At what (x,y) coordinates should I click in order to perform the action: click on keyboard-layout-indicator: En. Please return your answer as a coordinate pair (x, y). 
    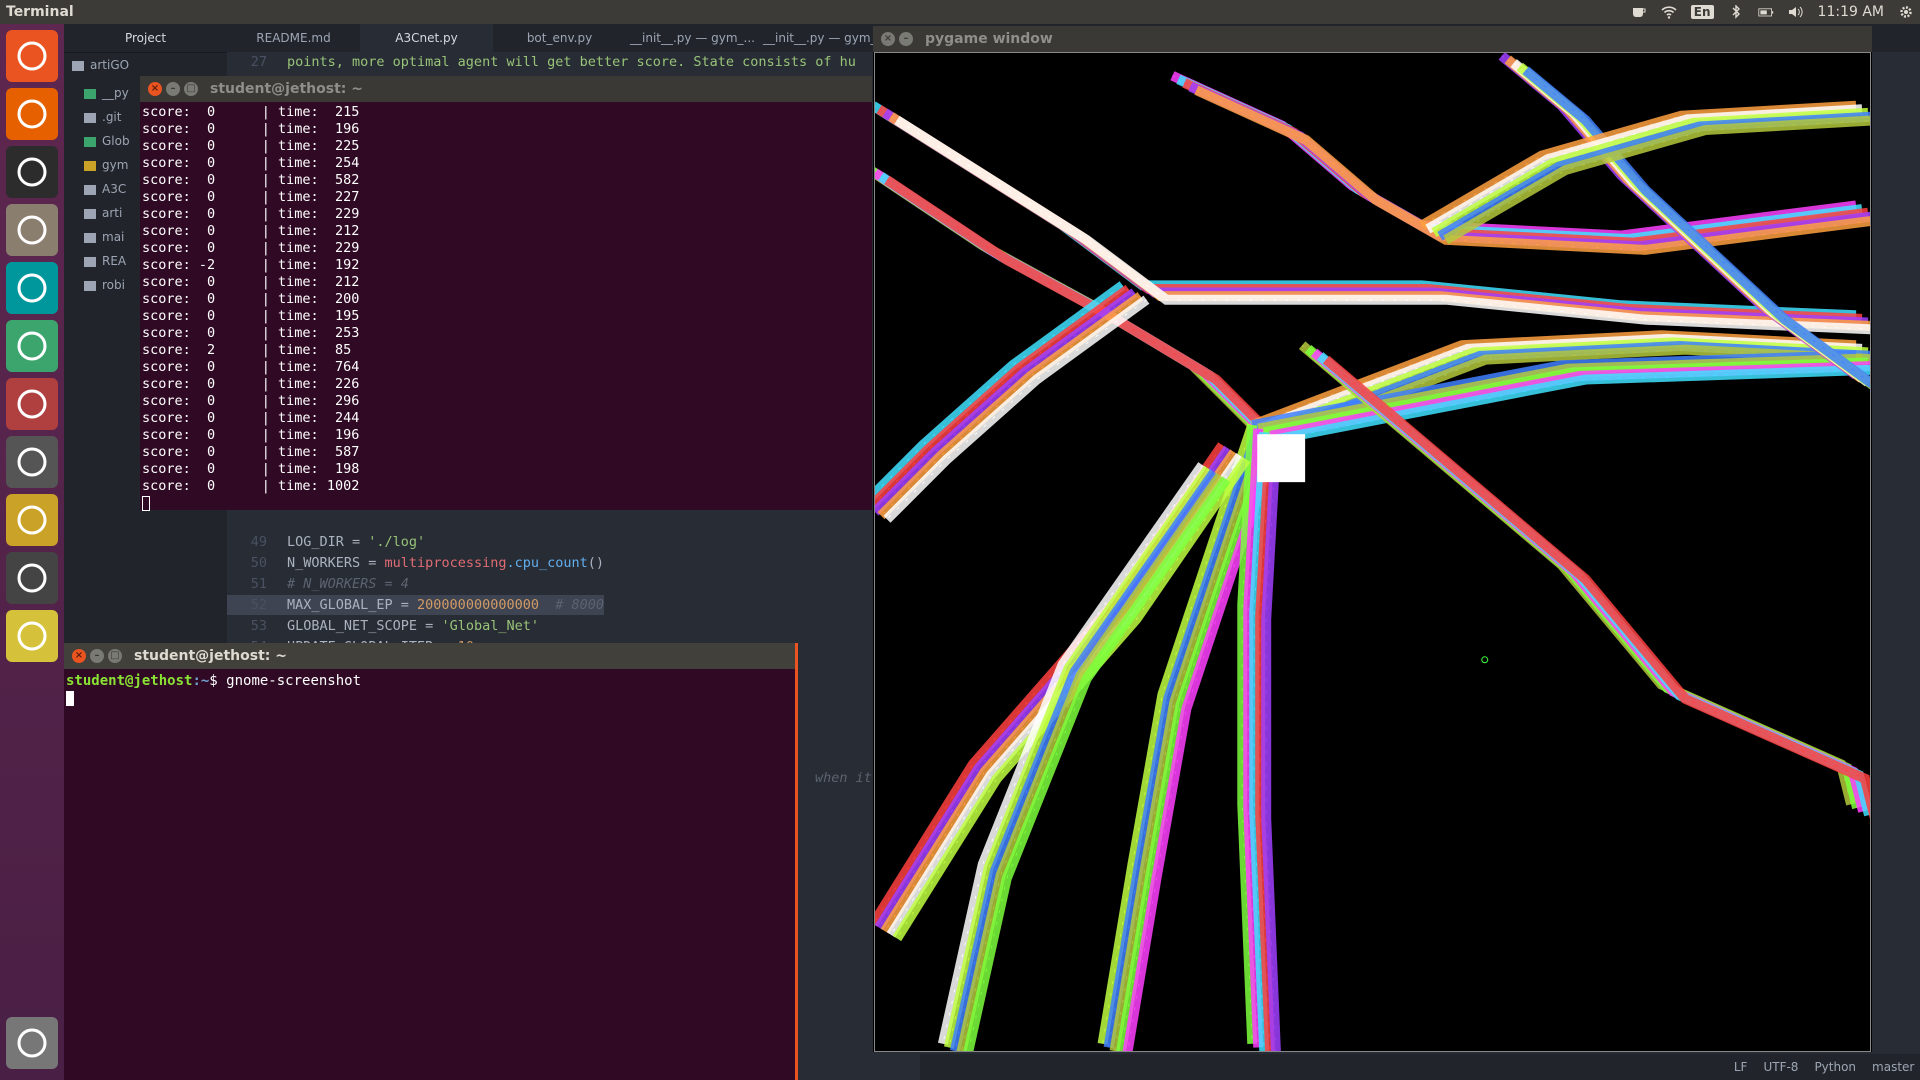
    Looking at the image, I should click on (1702, 12).